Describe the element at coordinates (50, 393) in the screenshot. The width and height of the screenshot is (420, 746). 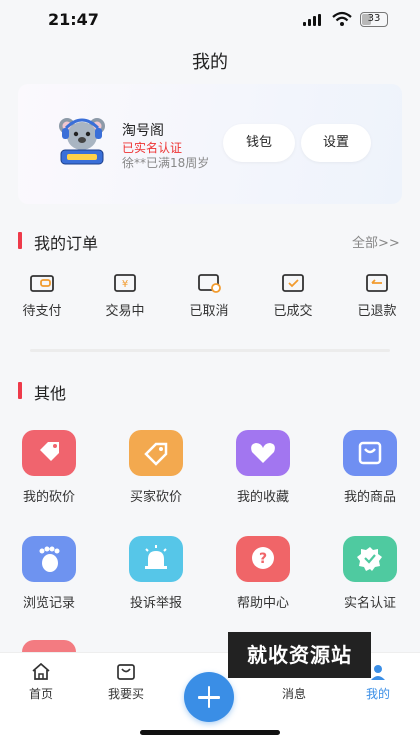
I see `others-title: 其他` at that location.